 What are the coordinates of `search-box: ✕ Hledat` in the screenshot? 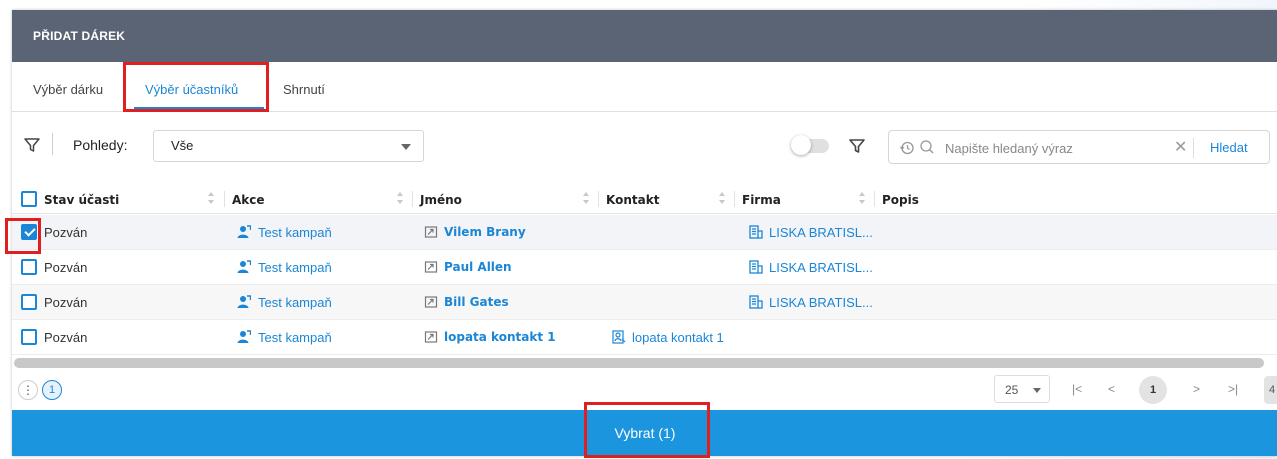 It's located at (1079, 147).